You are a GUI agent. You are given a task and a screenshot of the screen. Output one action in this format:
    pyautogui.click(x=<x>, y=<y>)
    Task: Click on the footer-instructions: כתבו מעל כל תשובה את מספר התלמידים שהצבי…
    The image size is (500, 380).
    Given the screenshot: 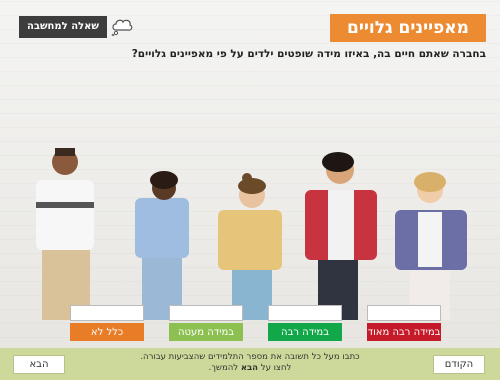 What is the action you would take?
    pyautogui.click(x=250, y=363)
    